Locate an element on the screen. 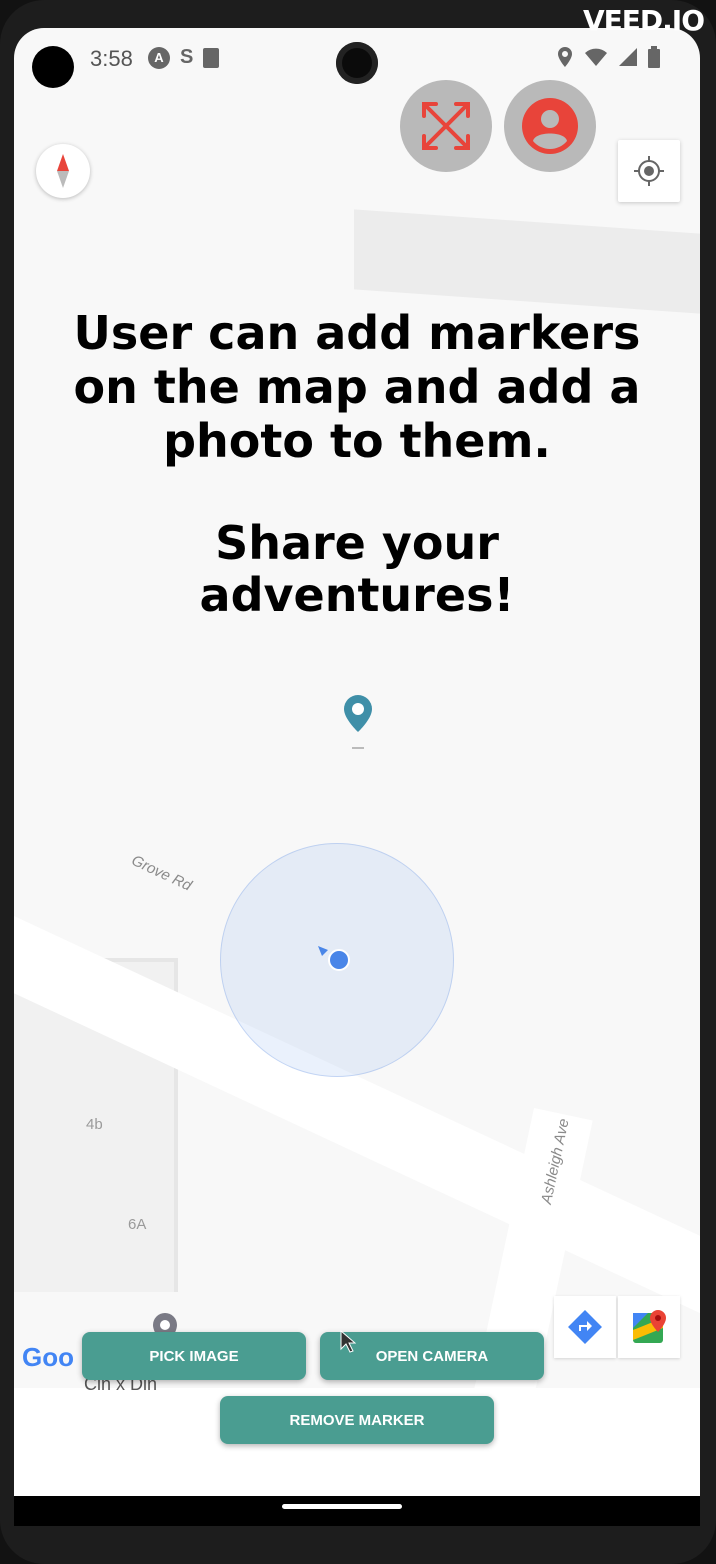 This screenshot has width=716, height=1564. directions-icon is located at coordinates (585, 1327).